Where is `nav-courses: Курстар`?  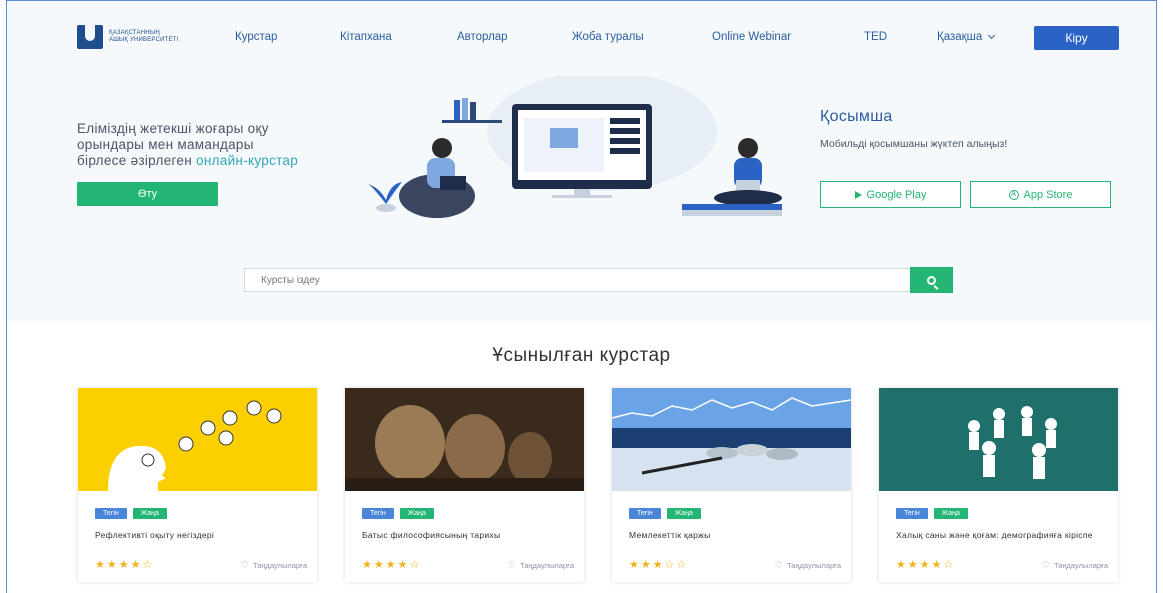 nav-courses: Курстар is located at coordinates (256, 37).